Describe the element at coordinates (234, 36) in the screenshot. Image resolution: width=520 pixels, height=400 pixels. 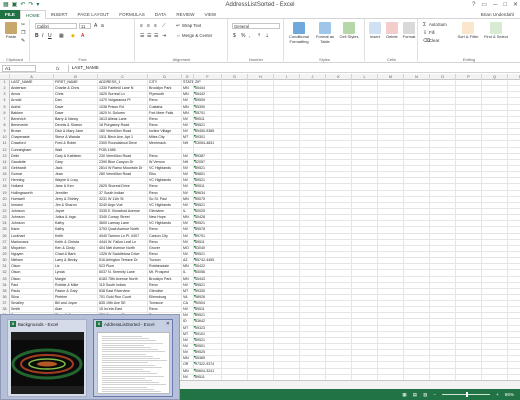
I see `currency-icon: $` at that location.